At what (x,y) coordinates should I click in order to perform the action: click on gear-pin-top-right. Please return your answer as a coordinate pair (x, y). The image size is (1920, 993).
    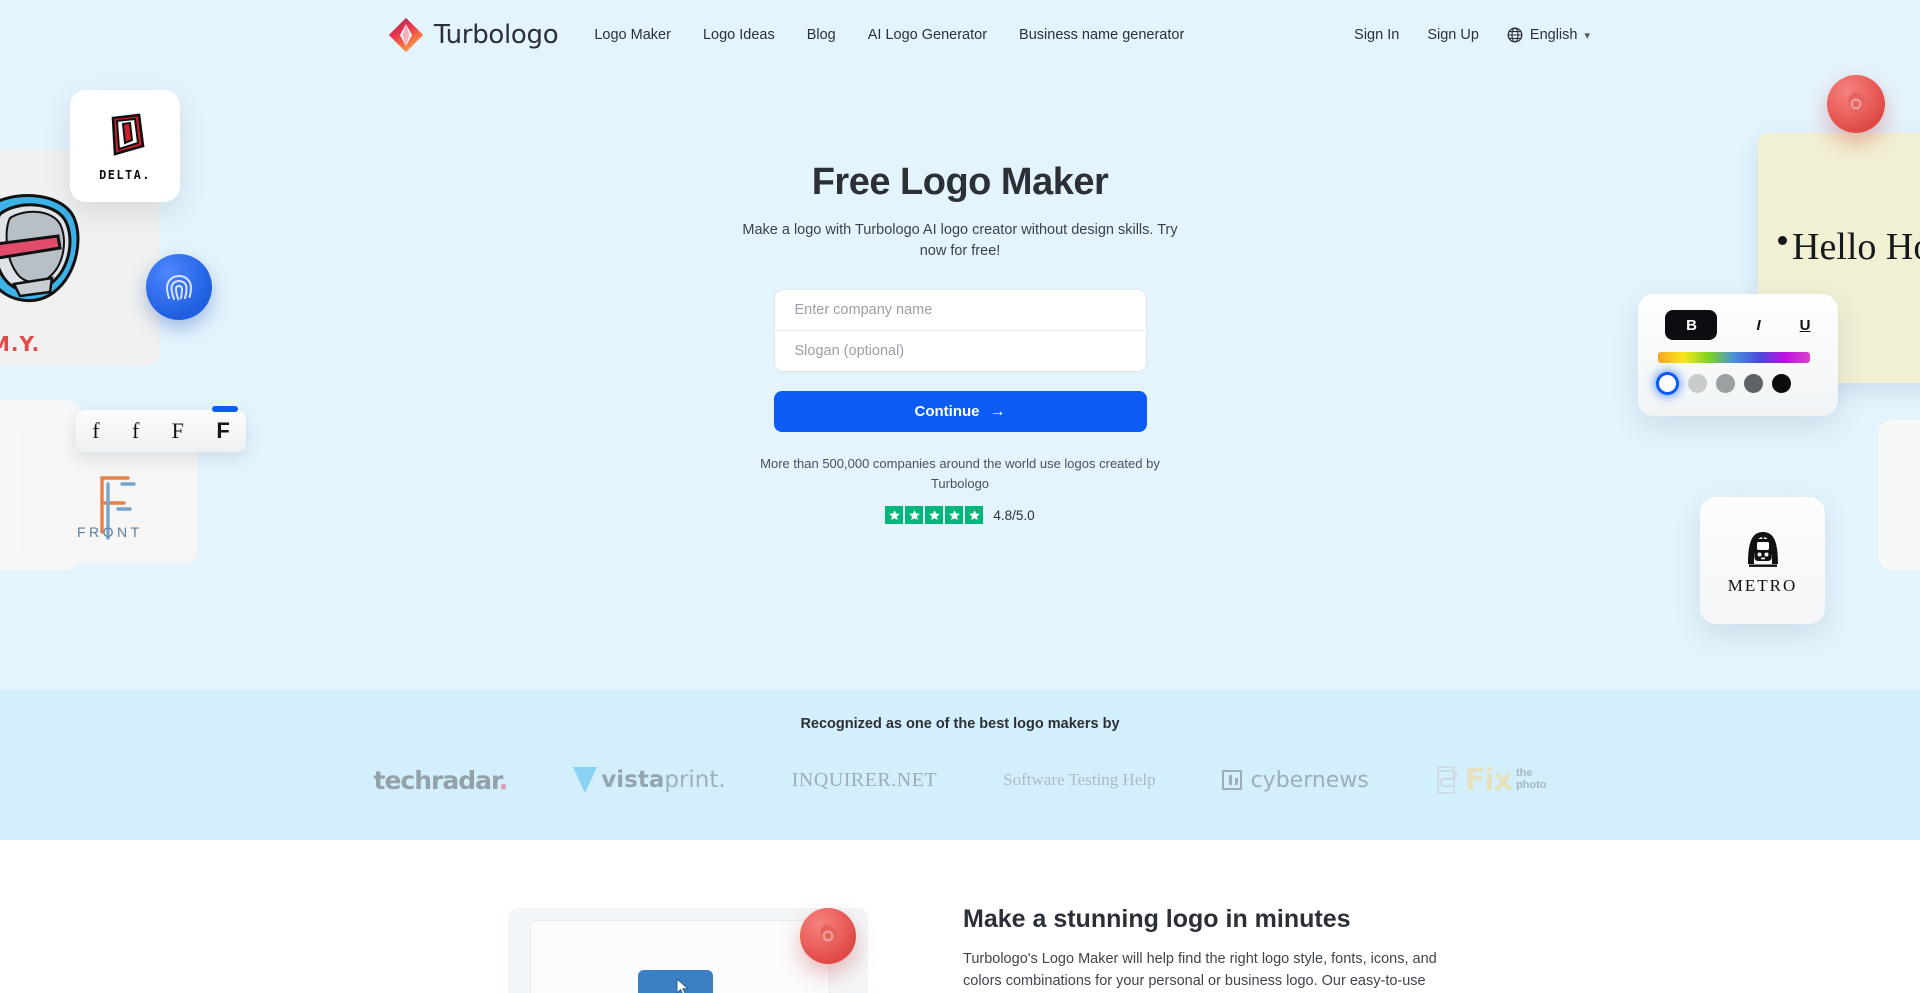
    Looking at the image, I should click on (1856, 104).